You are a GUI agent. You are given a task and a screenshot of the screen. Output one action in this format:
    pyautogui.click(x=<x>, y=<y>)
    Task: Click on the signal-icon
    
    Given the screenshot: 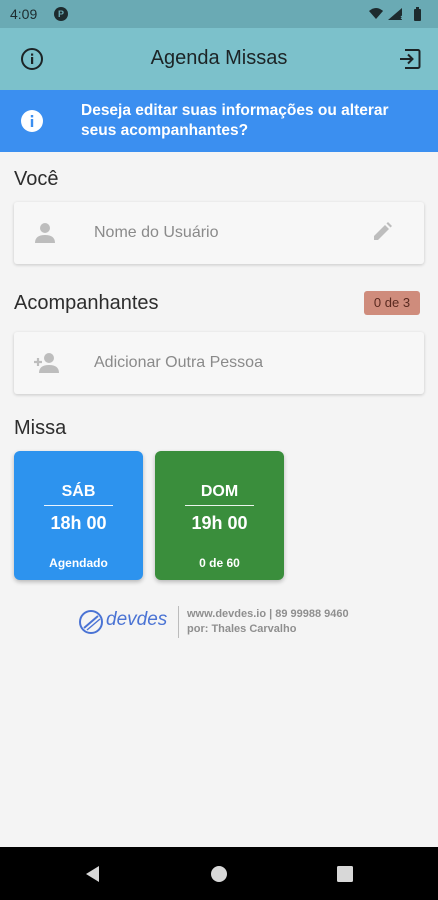 What is the action you would take?
    pyautogui.click(x=396, y=14)
    